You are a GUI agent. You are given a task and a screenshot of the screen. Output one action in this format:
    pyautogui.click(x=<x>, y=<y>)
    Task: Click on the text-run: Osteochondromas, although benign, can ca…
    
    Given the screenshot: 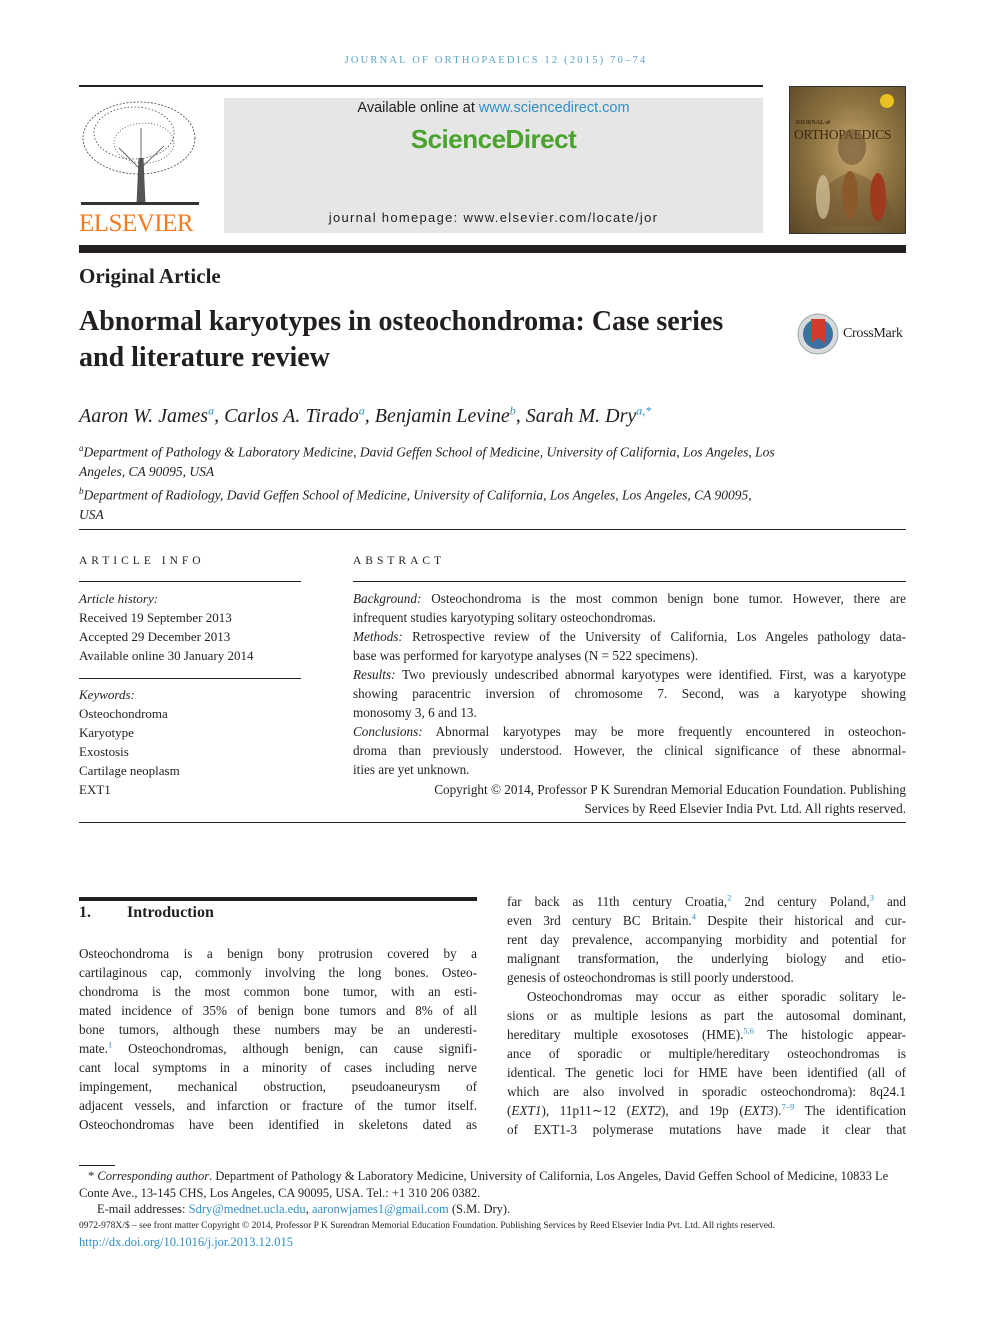 What is the action you would take?
    pyautogui.click(x=294, y=1048)
    